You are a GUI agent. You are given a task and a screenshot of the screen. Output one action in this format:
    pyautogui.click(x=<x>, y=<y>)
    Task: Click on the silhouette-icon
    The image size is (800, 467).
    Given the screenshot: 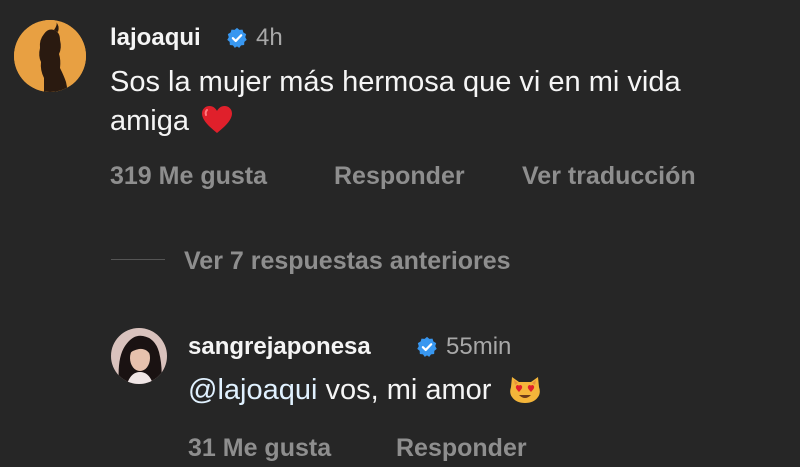 What is the action you would take?
    pyautogui.click(x=50, y=56)
    